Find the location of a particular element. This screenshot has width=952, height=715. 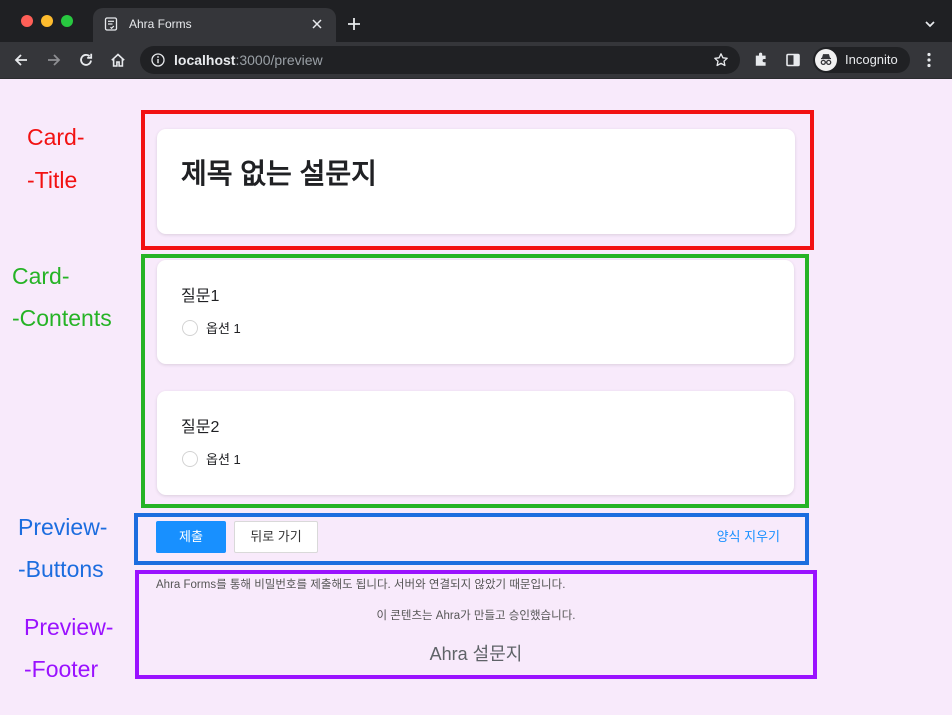

annotation-card-contents-line1: Card- is located at coordinates (41, 276).